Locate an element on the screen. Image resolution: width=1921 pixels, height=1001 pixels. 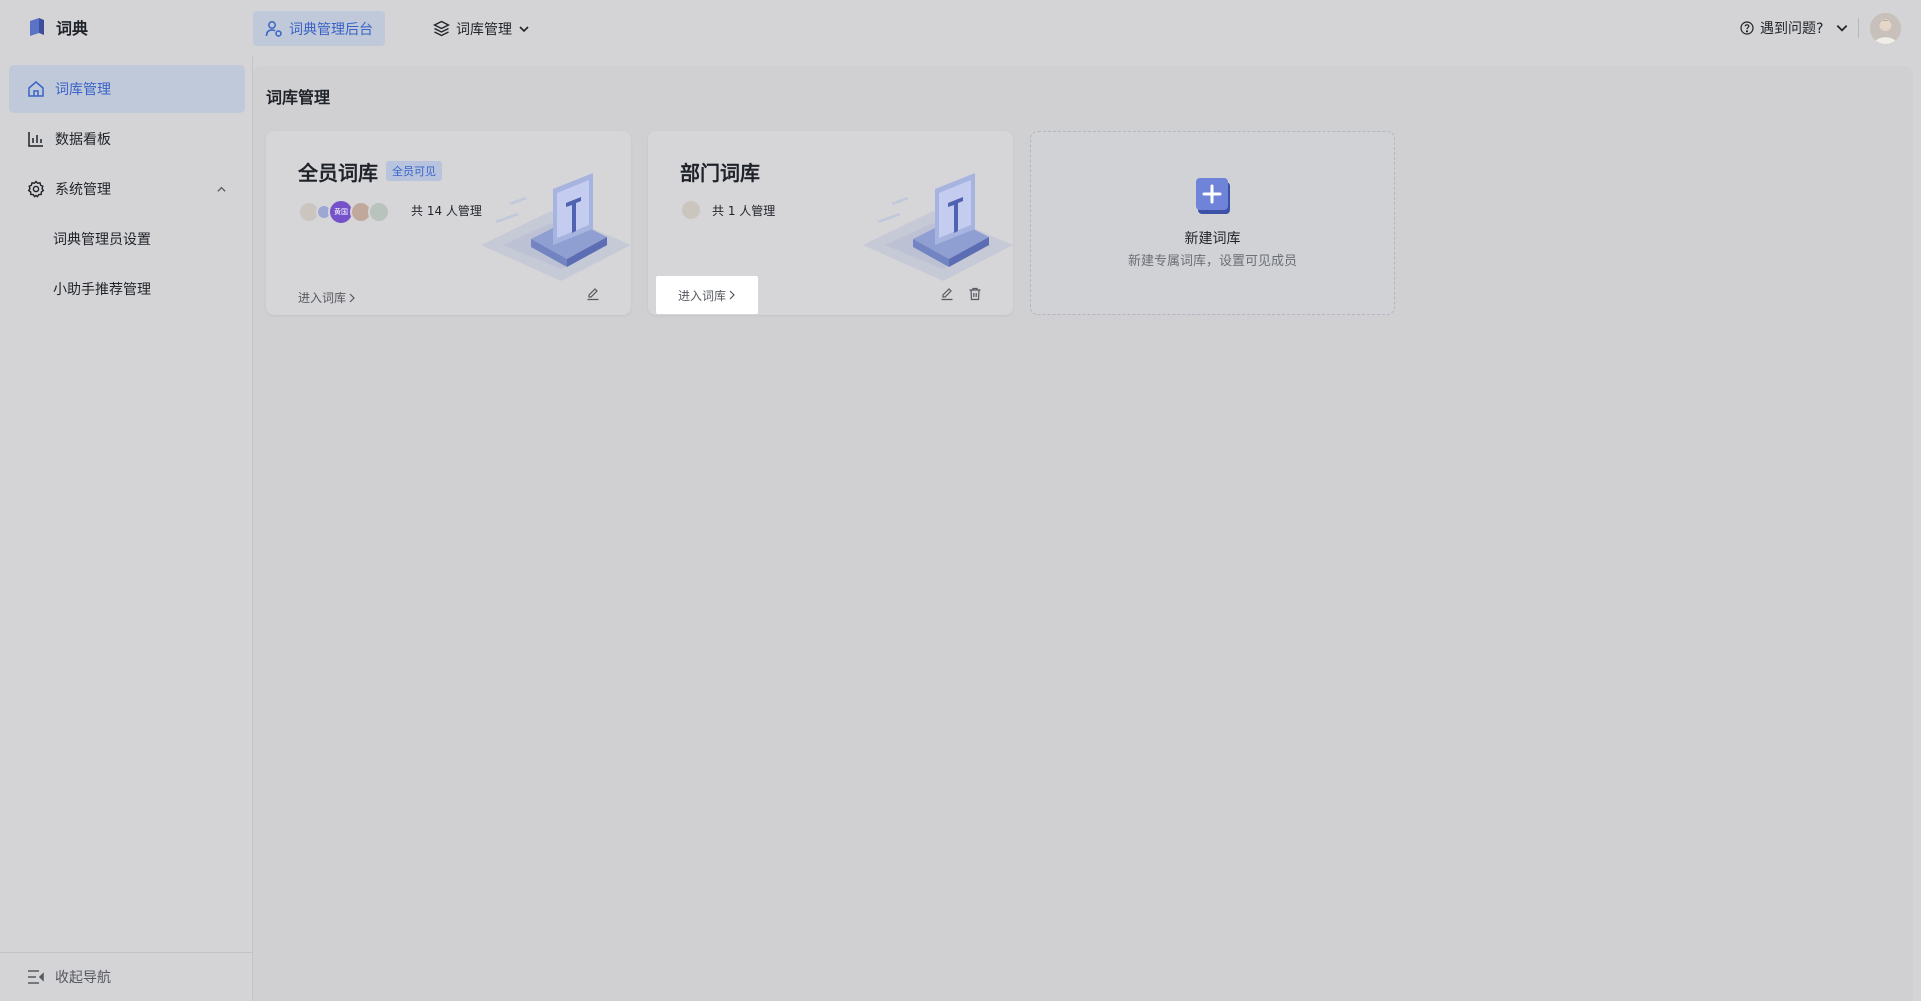
new-library-card: 新建词库 新建专属词库，设置可见成员 is located at coordinates (1212, 223).